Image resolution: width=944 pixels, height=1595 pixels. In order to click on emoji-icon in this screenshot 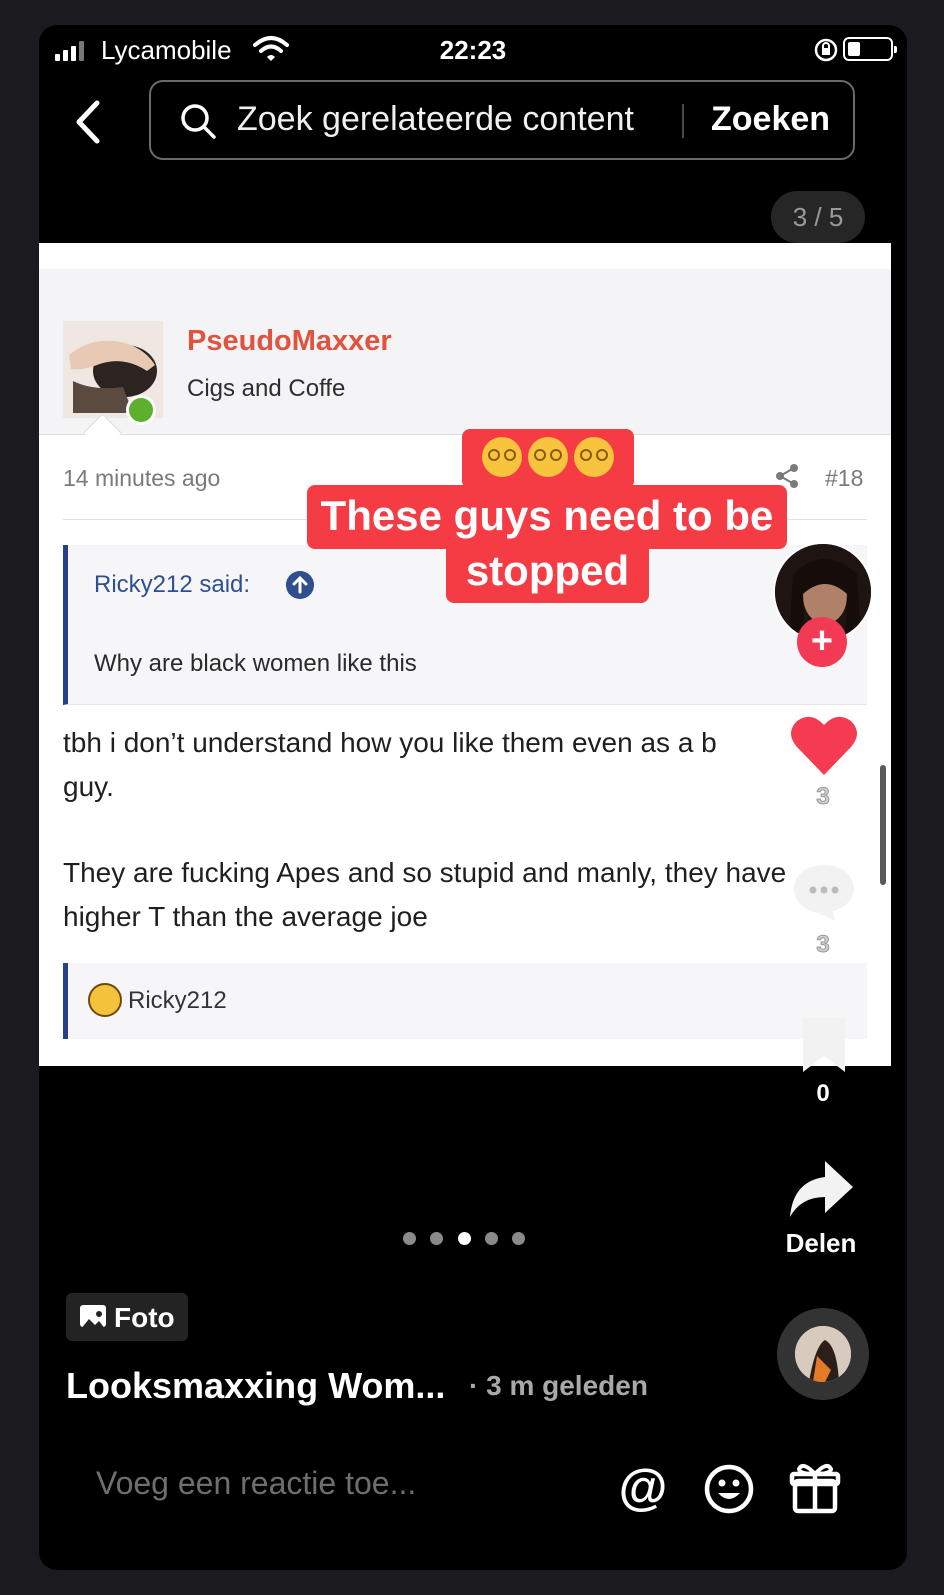, I will do `click(729, 1489)`.